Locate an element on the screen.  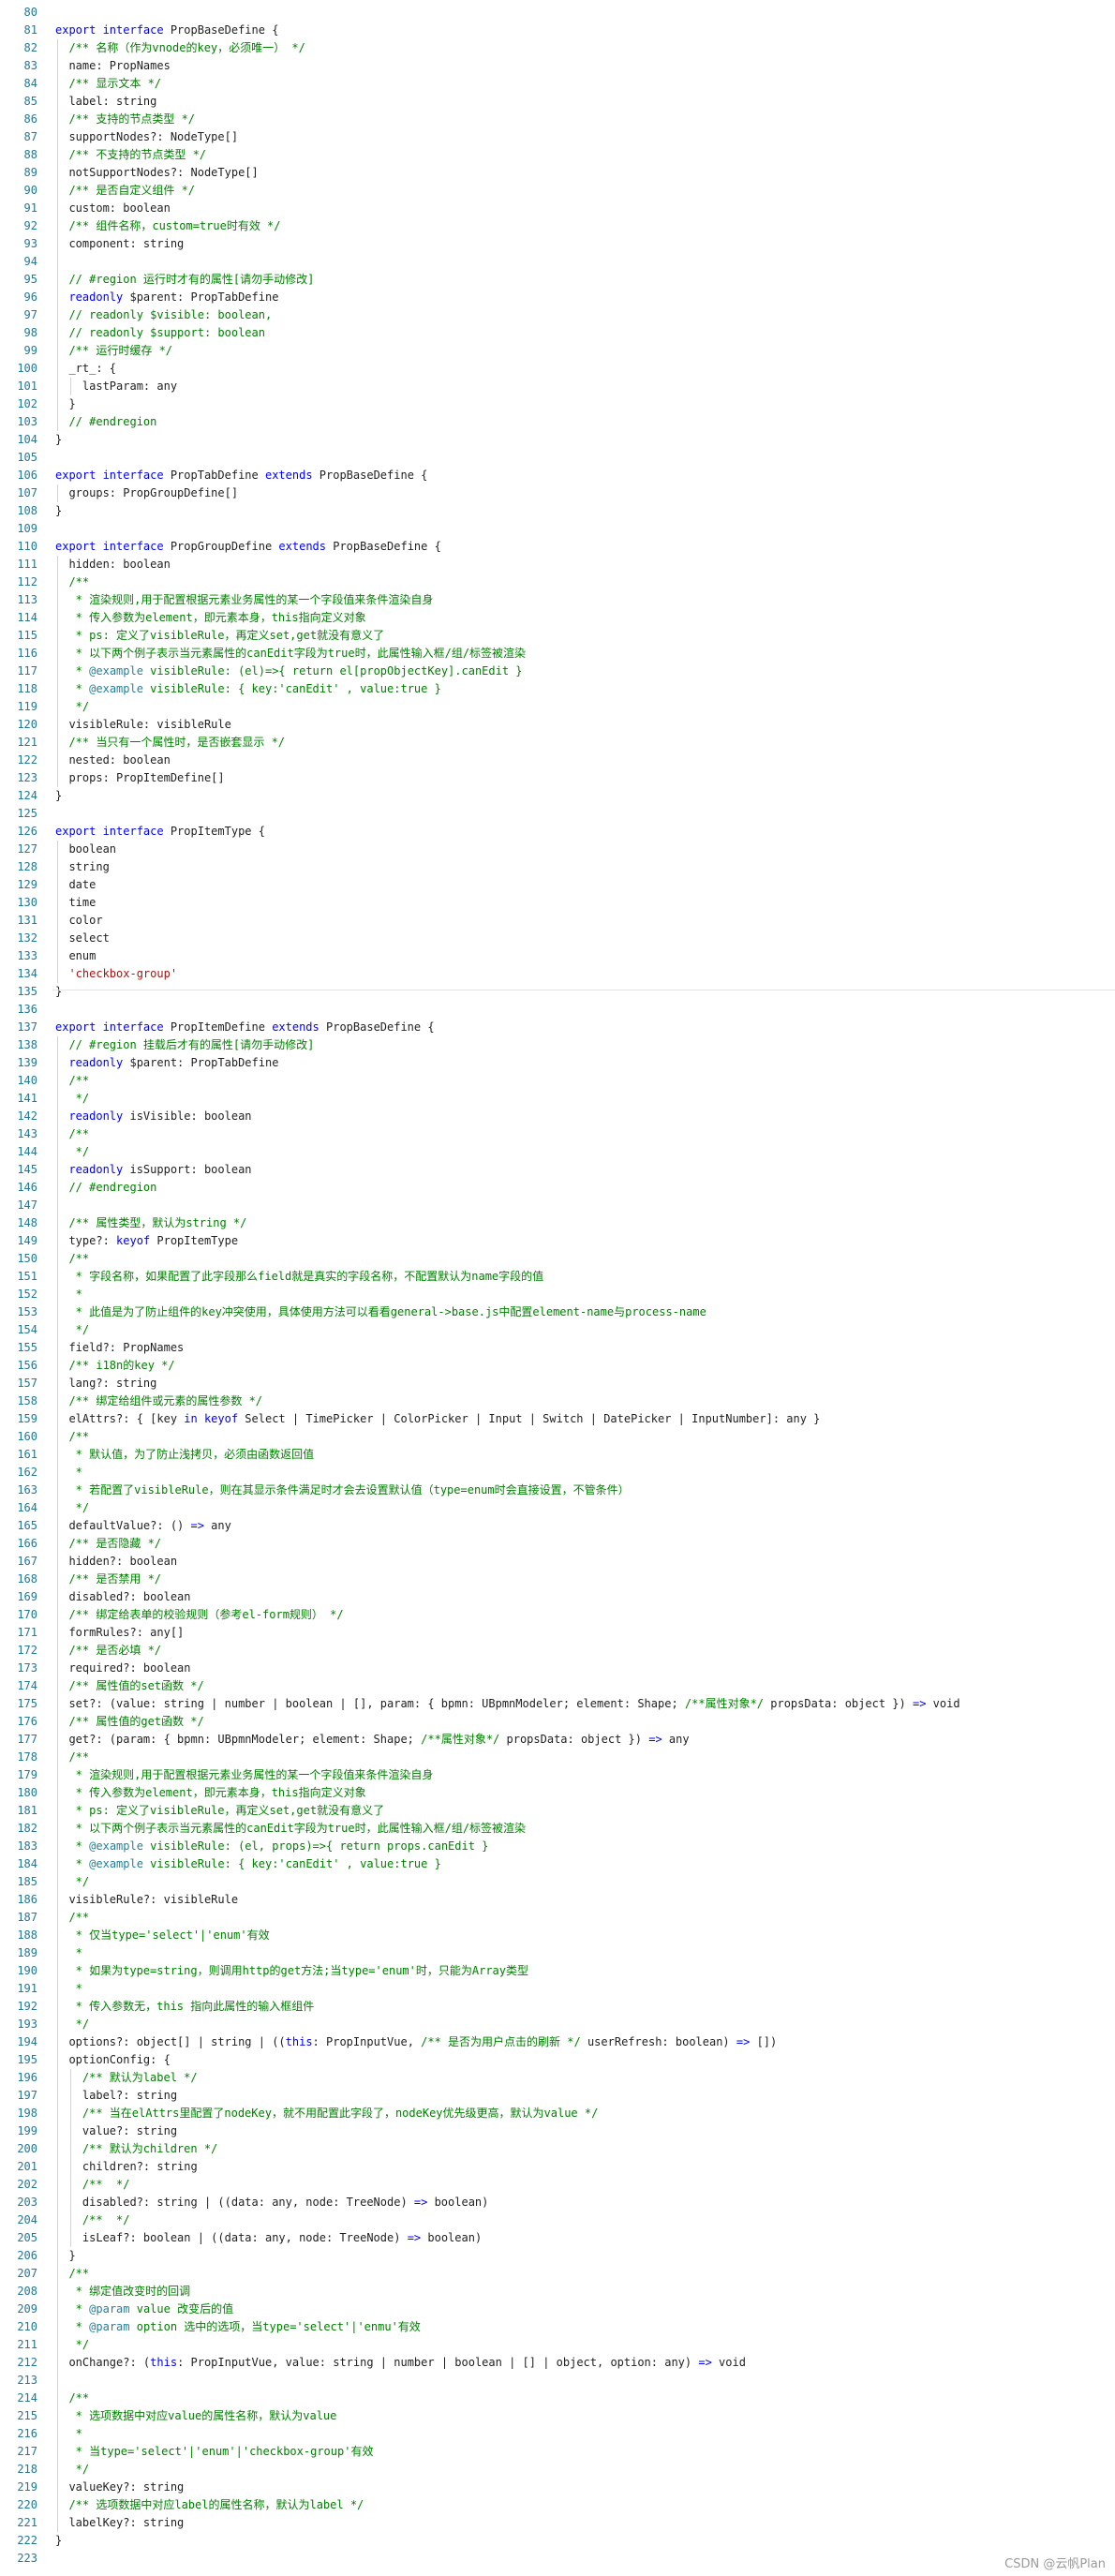
code-line: 180 * 传入参数为element，即元素本身，this指向定义对象 is located at coordinates (557, 1793).